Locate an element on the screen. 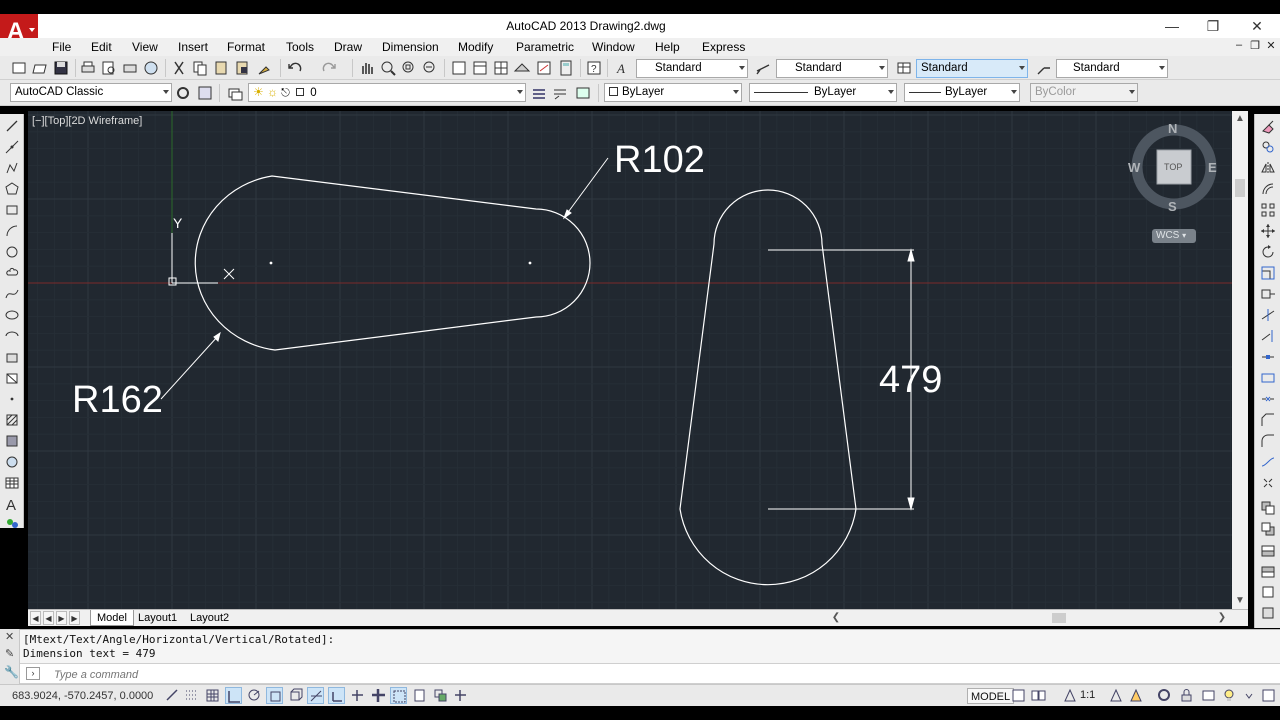  prev-layout-icon: ◀ is located at coordinates (48, 618).